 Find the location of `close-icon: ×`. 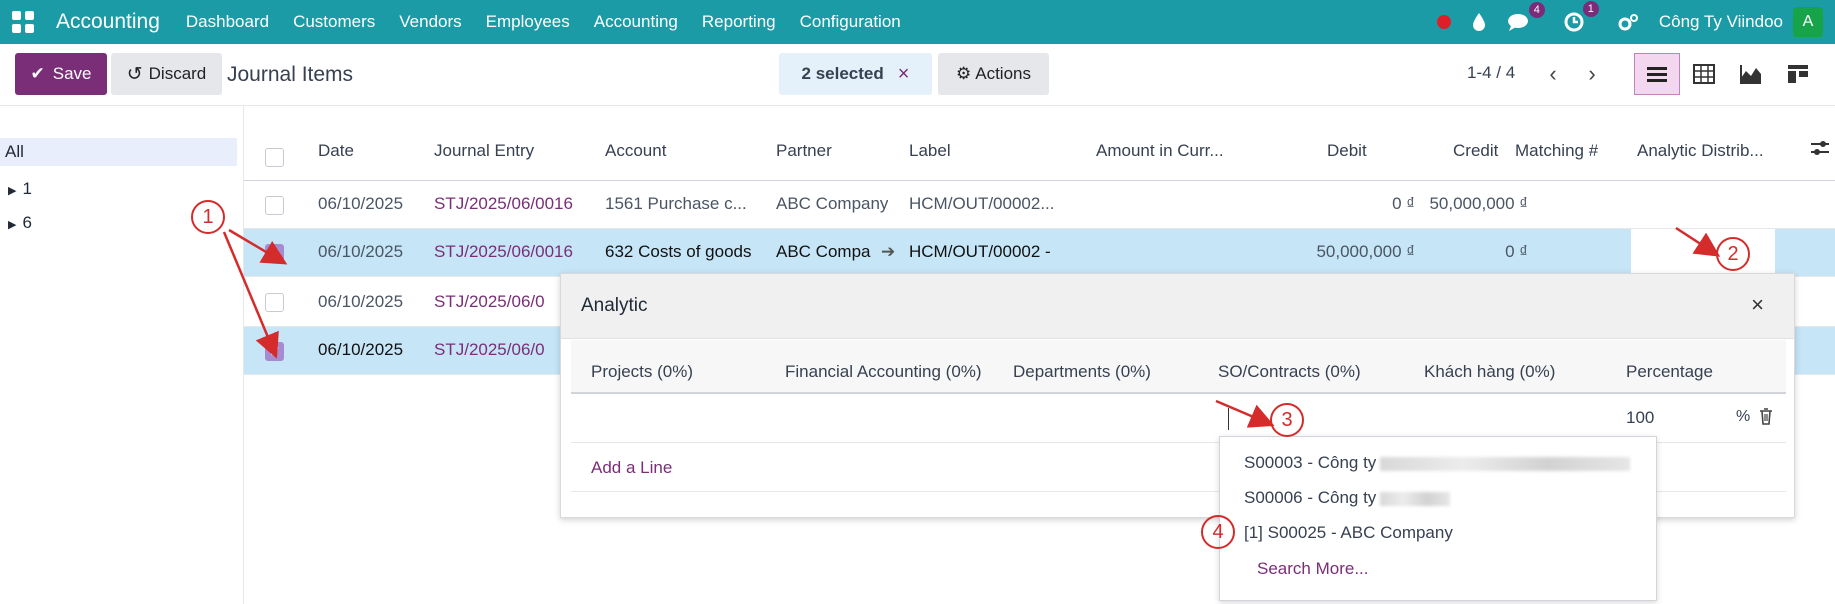

close-icon: × is located at coordinates (1757, 305).